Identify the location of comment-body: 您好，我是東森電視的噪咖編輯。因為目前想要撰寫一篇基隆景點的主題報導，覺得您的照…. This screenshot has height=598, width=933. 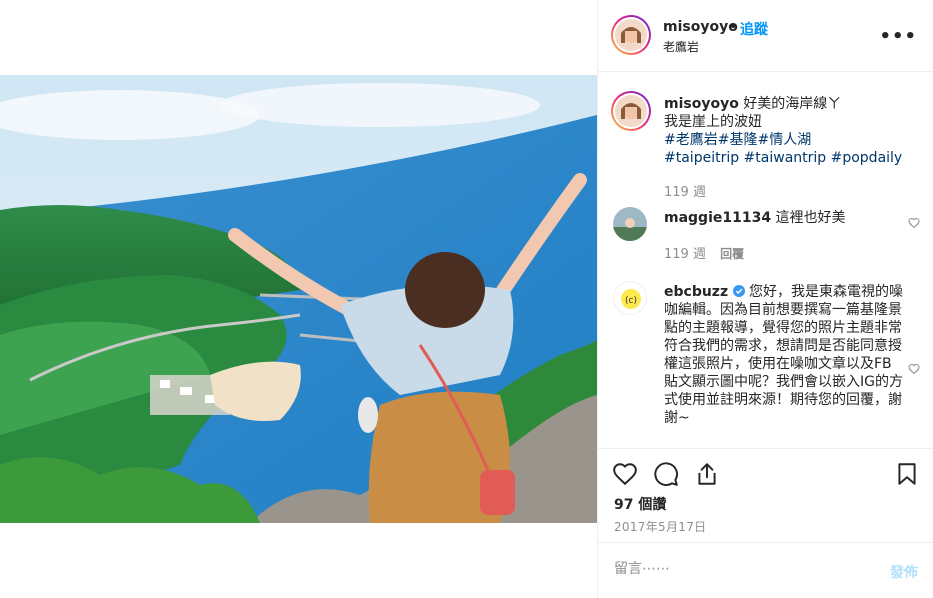
(784, 355).